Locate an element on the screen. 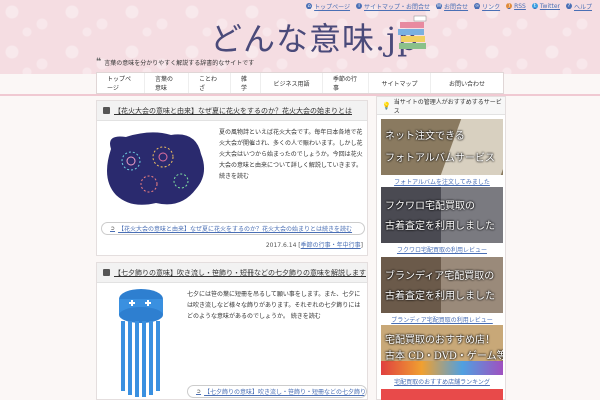 The width and height of the screenshot is (600, 400). home-icon: ⌂ is located at coordinates (309, 6).